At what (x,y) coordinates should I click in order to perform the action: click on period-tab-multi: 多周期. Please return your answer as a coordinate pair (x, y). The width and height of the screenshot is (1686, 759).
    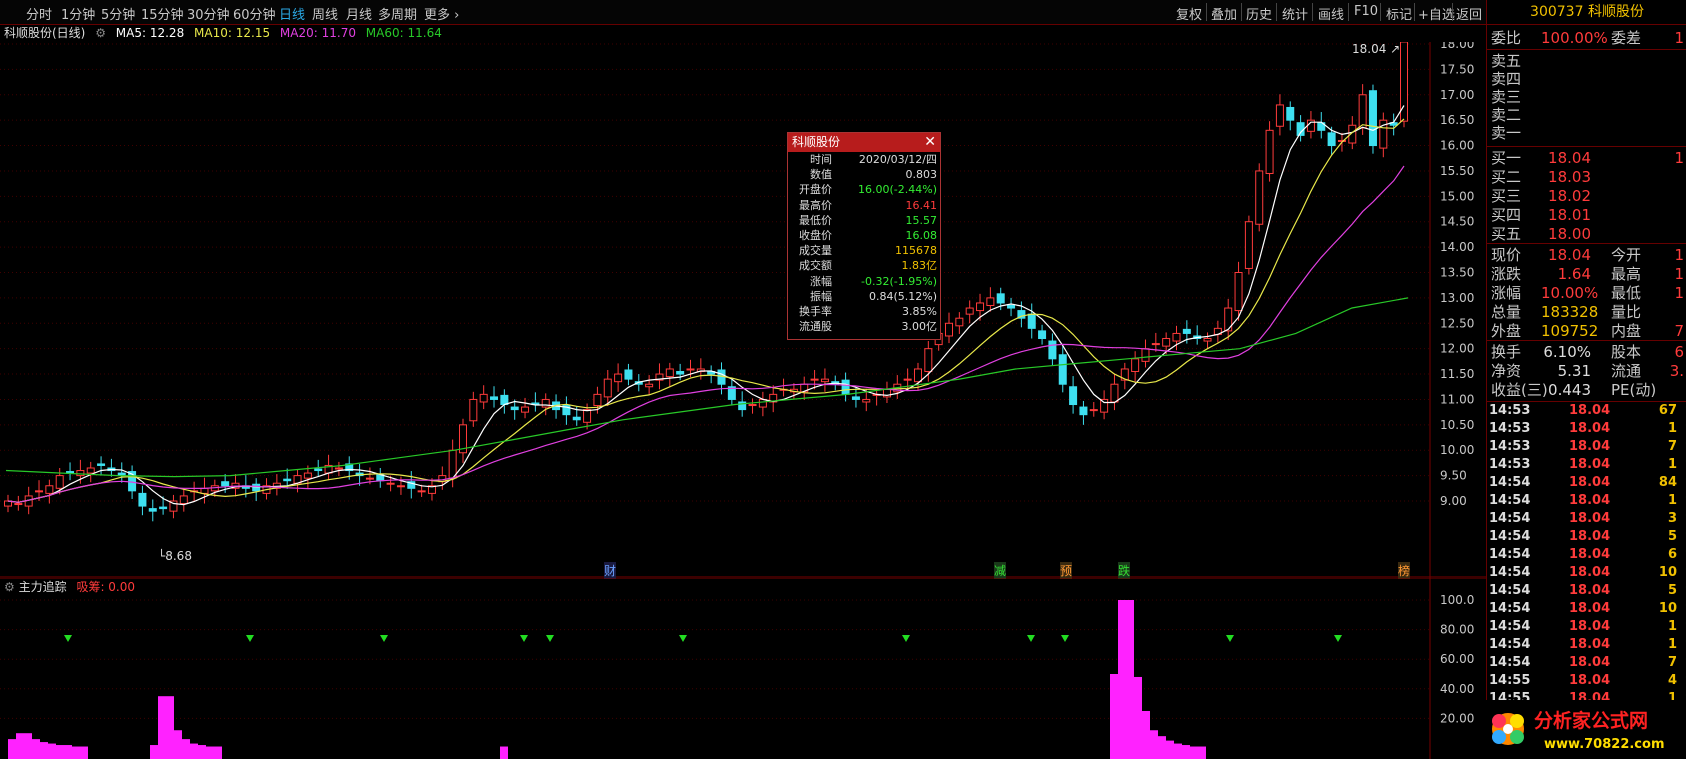
    Looking at the image, I should click on (397, 13).